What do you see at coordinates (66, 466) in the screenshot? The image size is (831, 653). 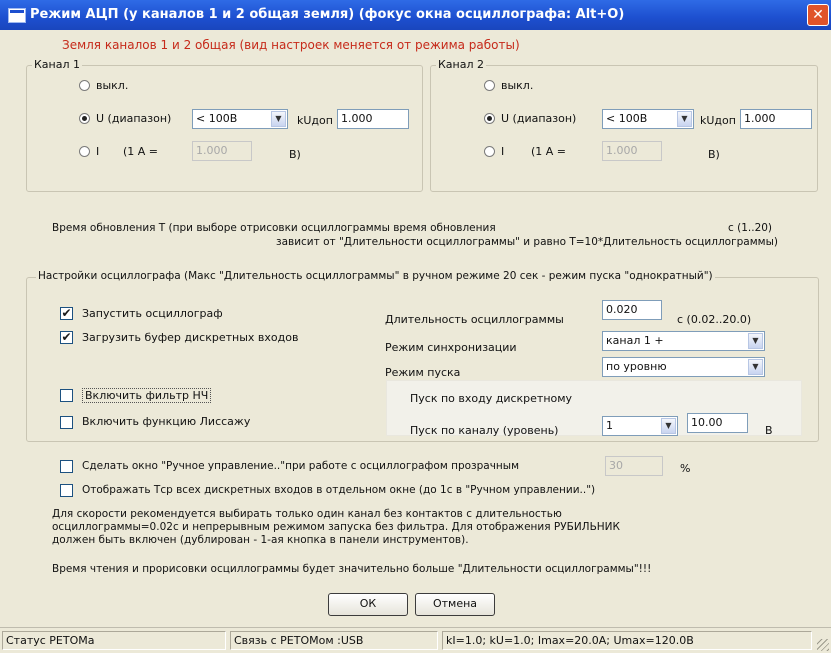 I see `transparent-checkbox` at bounding box center [66, 466].